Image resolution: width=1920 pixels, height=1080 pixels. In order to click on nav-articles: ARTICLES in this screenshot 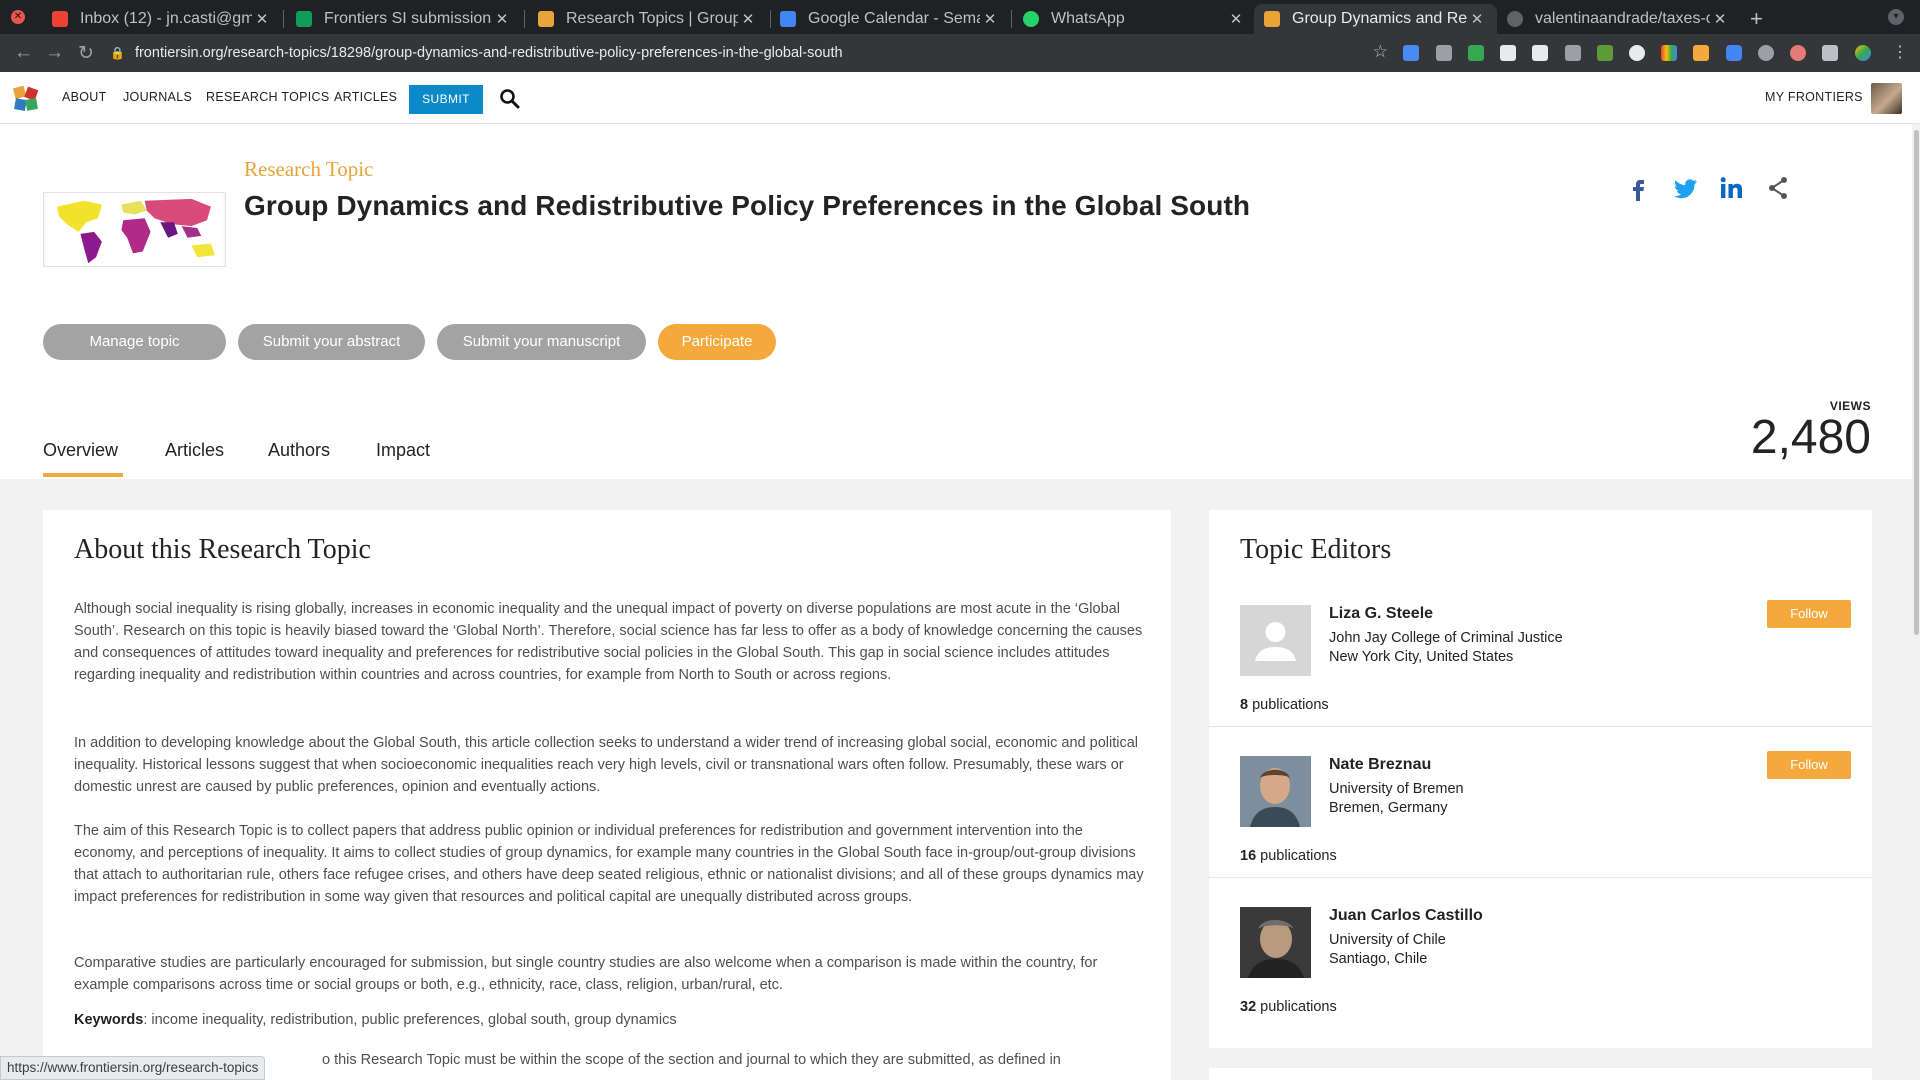, I will do `click(365, 97)`.